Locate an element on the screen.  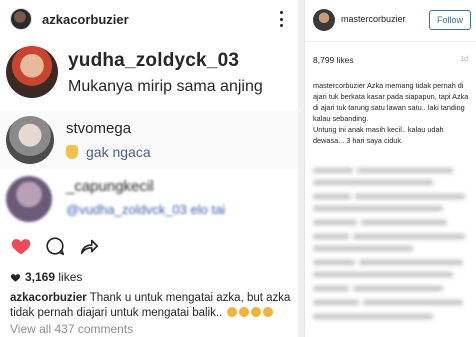
likes-label: likes is located at coordinates (70, 277).